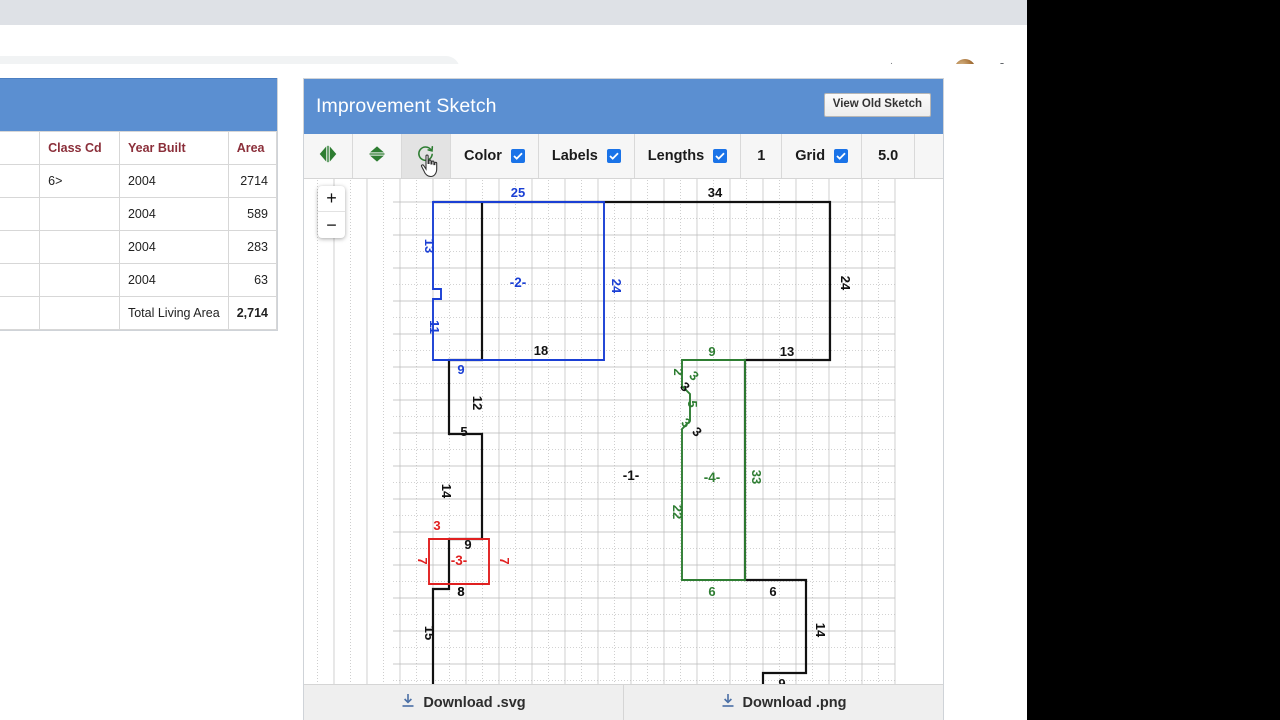  What do you see at coordinates (623, 106) in the screenshot?
I see `sketch-title-bar: Improvement Sketch View Old Sketch` at bounding box center [623, 106].